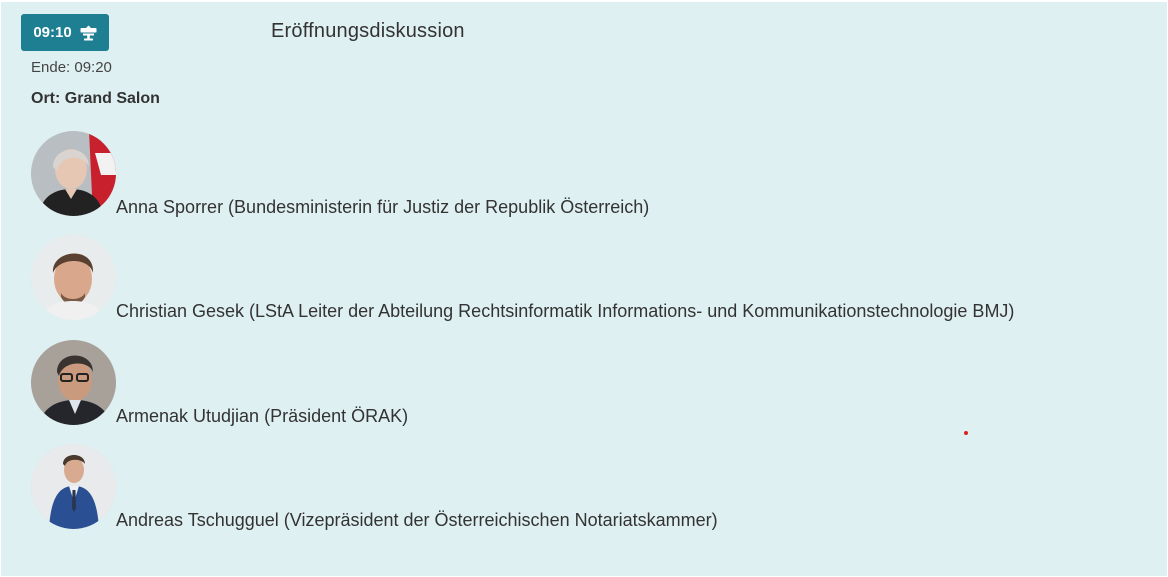 The image size is (1168, 577). I want to click on cursor-marker, so click(966, 433).